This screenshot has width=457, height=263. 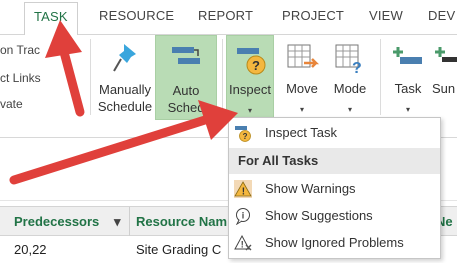 I want to click on column-header-resource-names: Resource Nam, so click(x=181, y=221).